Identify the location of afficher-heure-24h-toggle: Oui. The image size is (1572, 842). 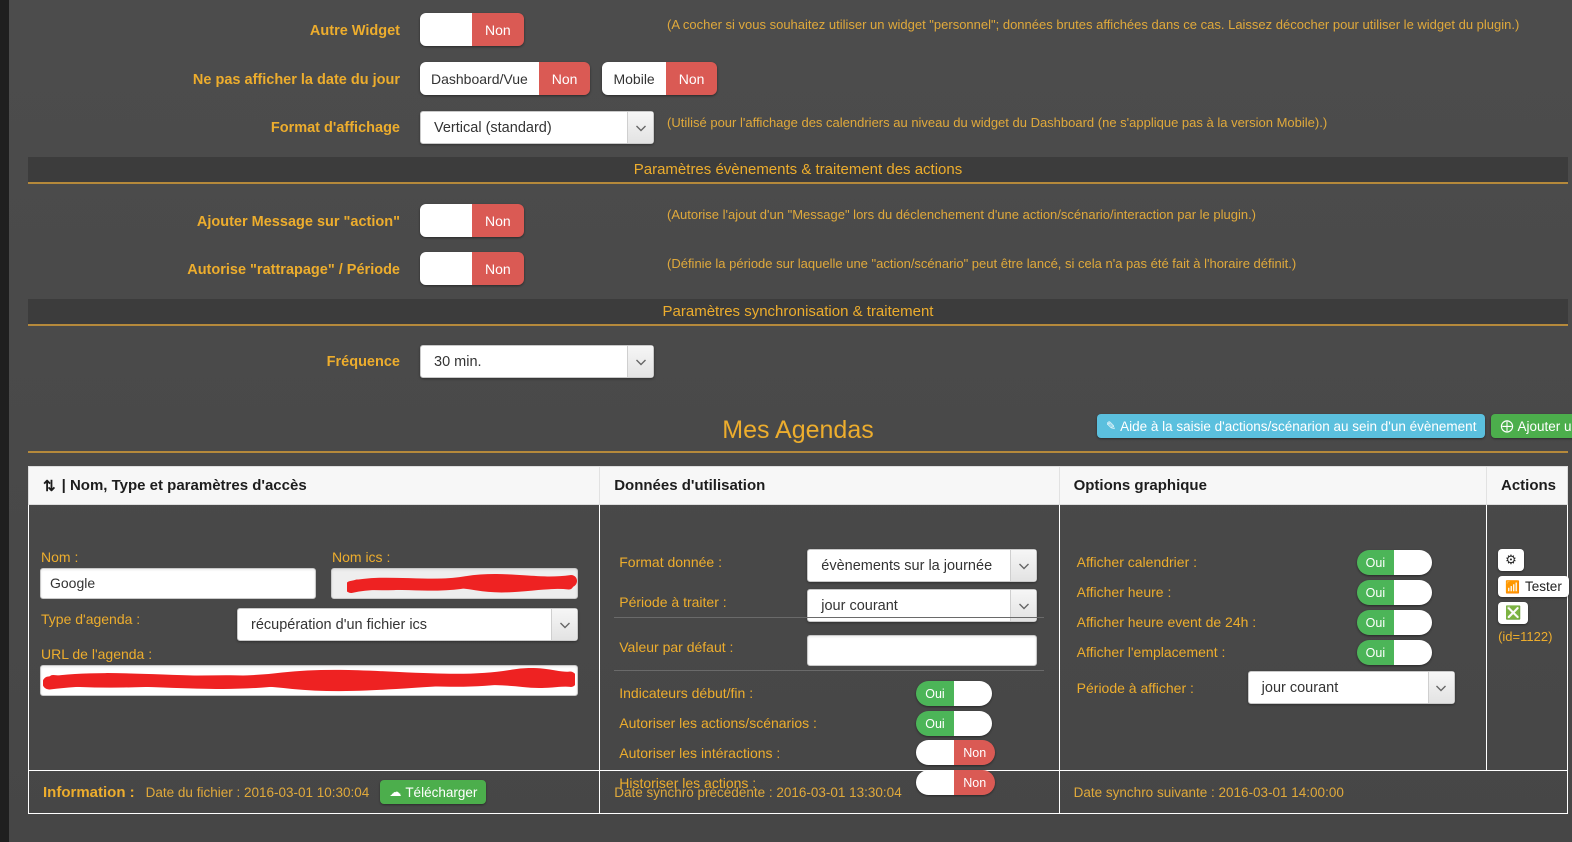
(1394, 622).